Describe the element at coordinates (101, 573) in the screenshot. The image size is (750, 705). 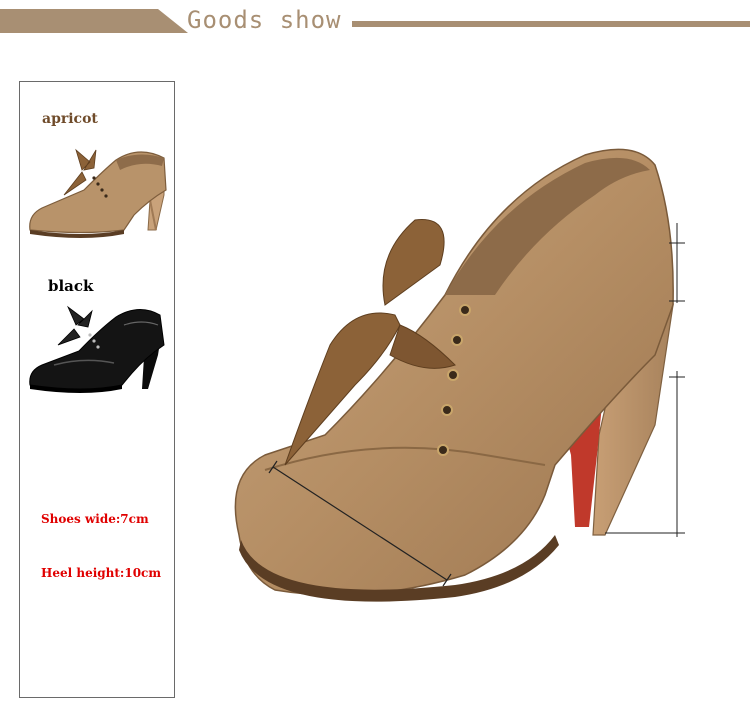
I see `spec-heel-height: Heel height:10cm` at that location.